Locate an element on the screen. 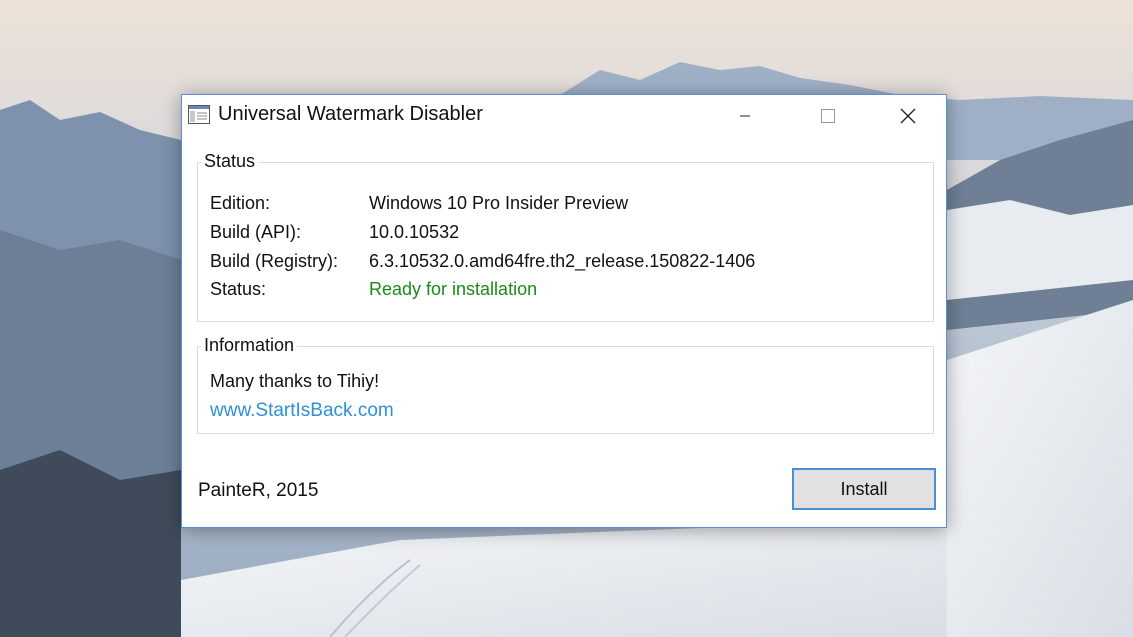  maximize-icon is located at coordinates (828, 116).